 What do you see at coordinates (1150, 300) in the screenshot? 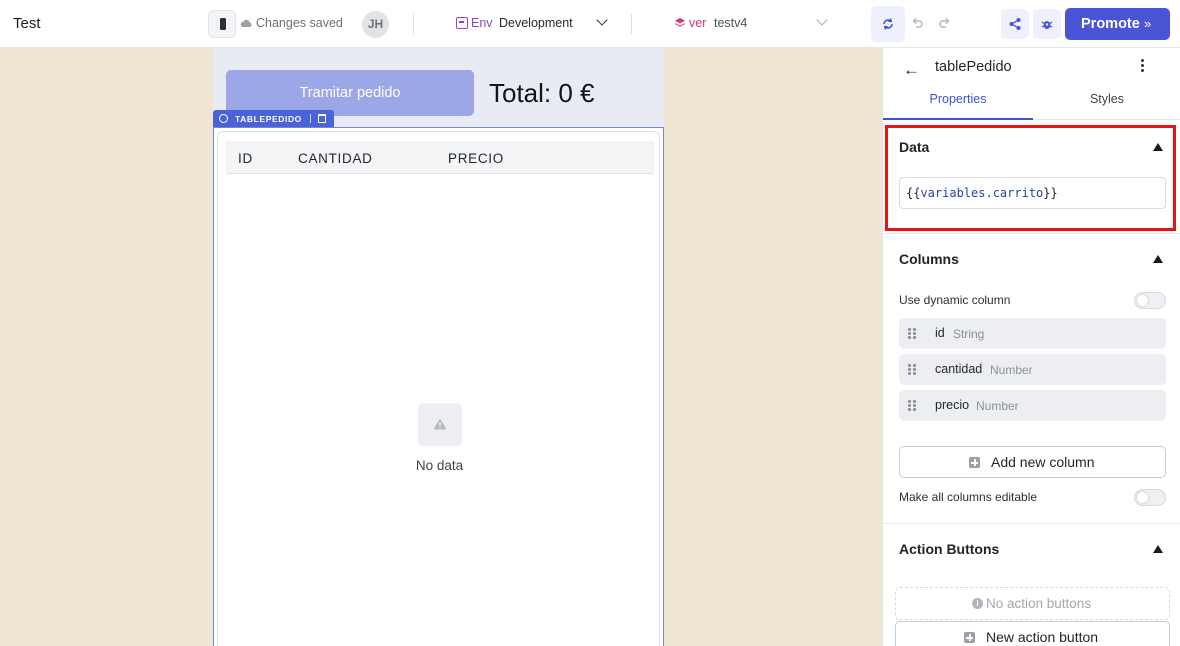
I see `dynamic-column-toggle` at bounding box center [1150, 300].